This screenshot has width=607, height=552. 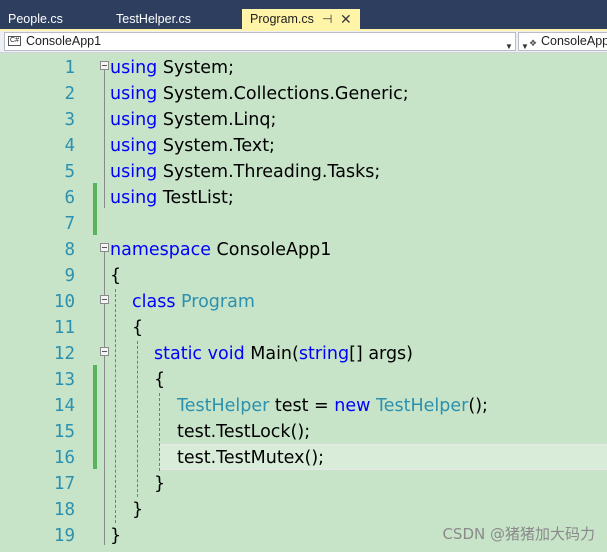 I want to click on code-text: using System.Collections.Generic;, so click(x=259, y=94).